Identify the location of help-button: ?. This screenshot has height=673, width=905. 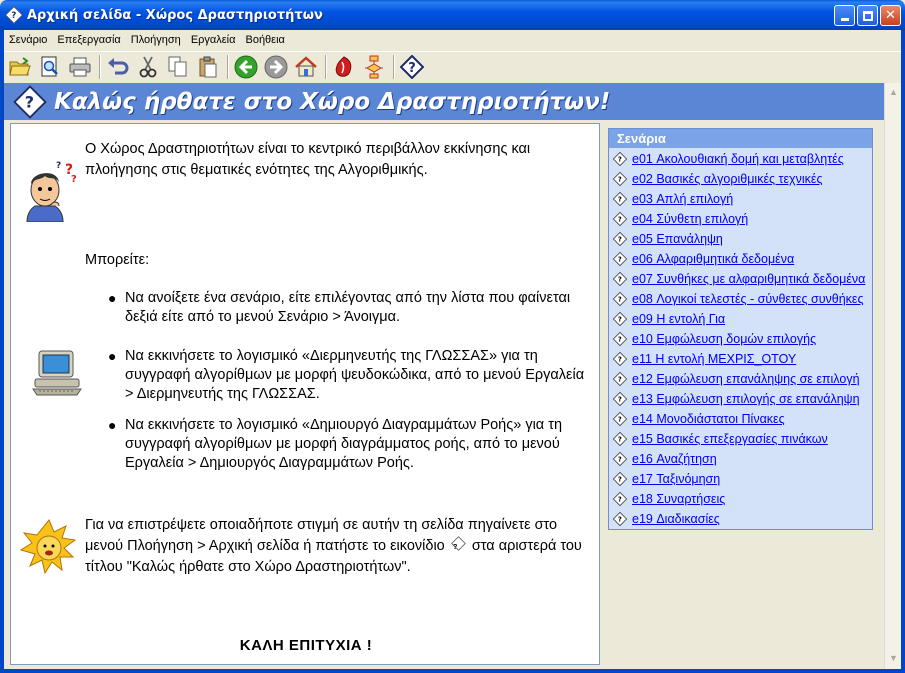
(412, 67).